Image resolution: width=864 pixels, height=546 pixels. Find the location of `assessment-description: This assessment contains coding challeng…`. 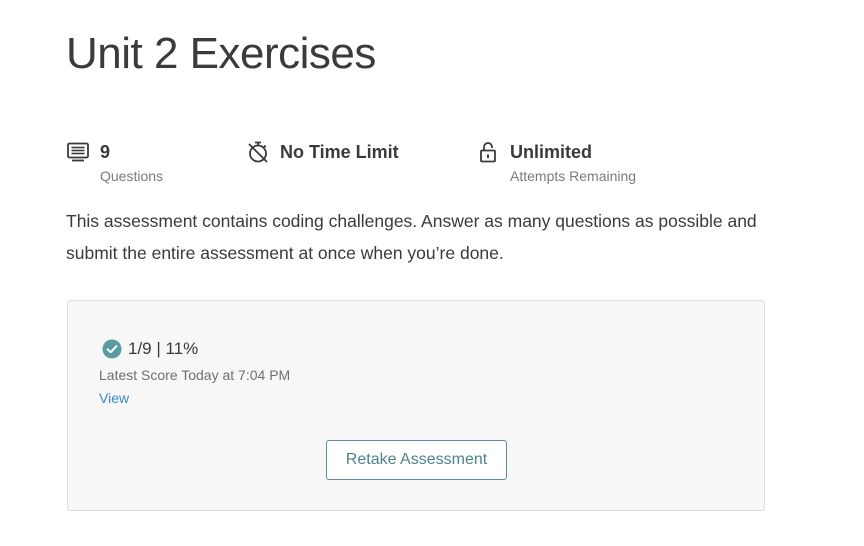

assessment-description: This assessment contains coding challeng… is located at coordinates (411, 237).